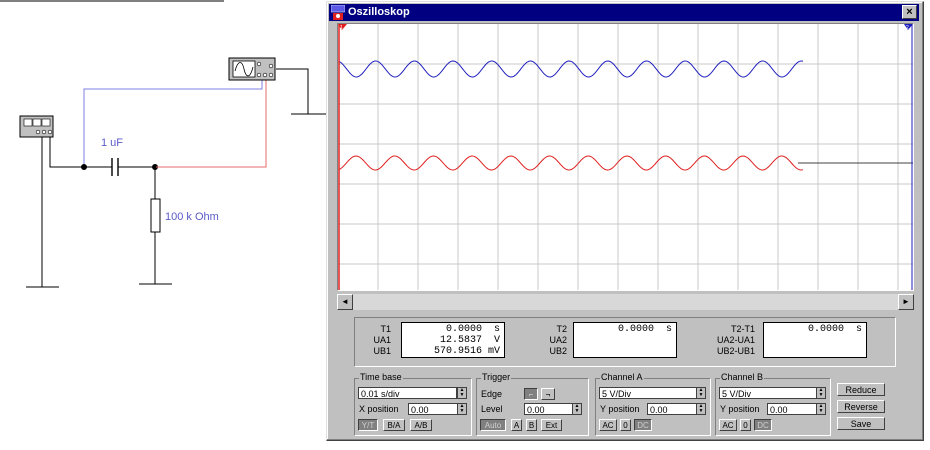  I want to click on time-base-spinner: ▲ ▼, so click(462, 393).